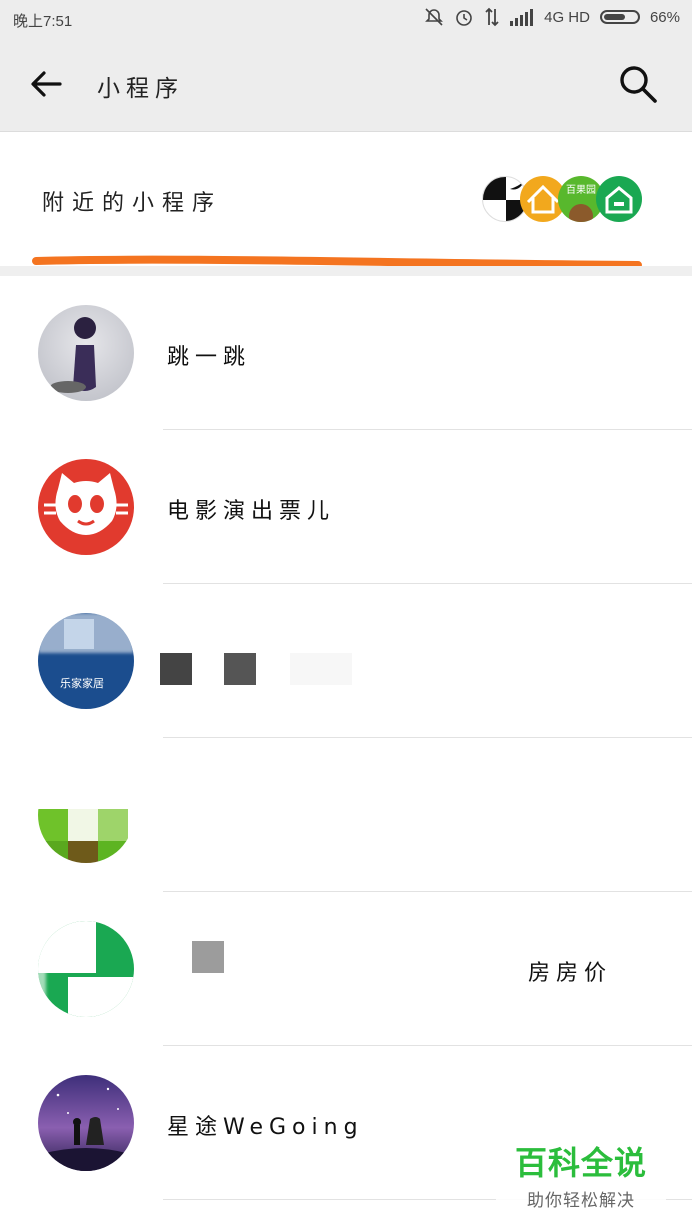 Image resolution: width=692 pixels, height=1230 pixels. I want to click on mini-program-name: 房房价, so click(570, 973).